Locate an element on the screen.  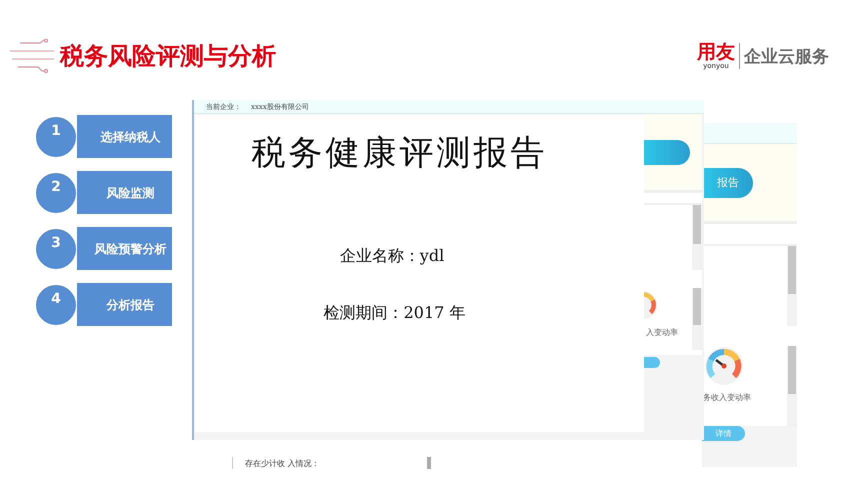
details-button: 详情 is located at coordinates (723, 433).